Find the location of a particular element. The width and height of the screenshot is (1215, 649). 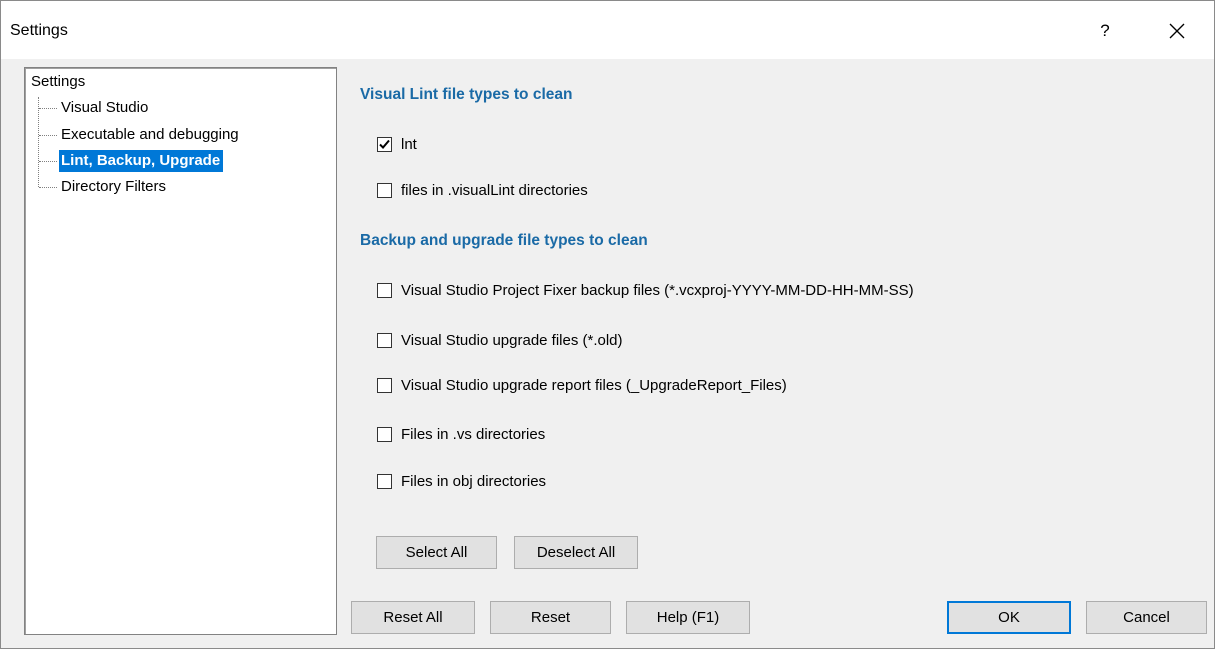

checkbox-label: Visual Studio upgrade files (*.old) is located at coordinates (512, 340).